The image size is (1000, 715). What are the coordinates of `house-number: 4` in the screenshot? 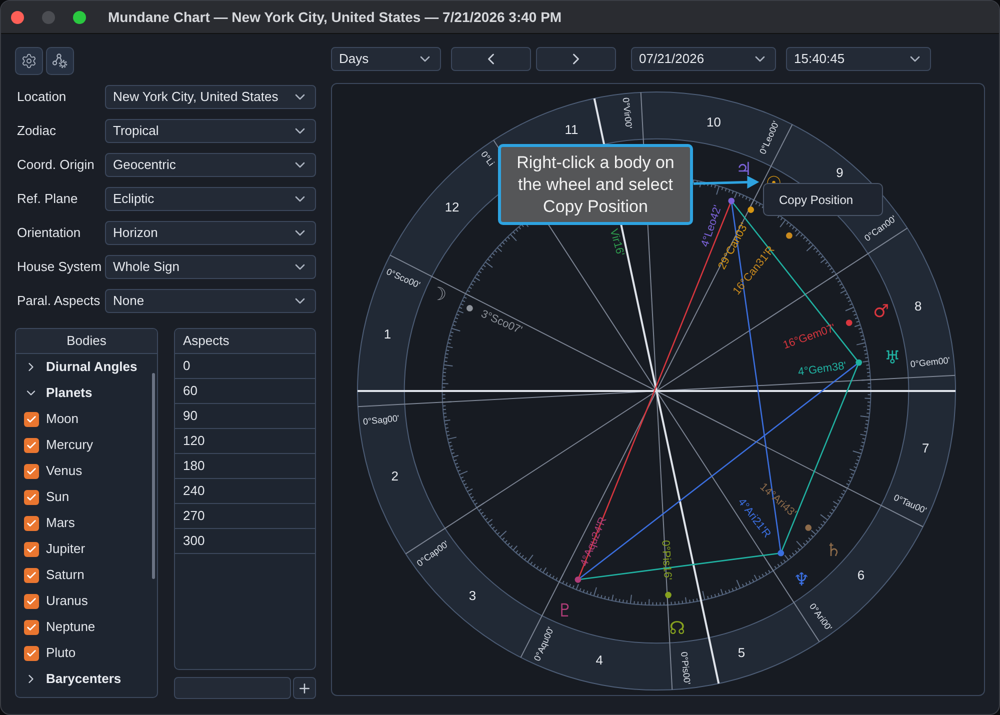 It's located at (599, 660).